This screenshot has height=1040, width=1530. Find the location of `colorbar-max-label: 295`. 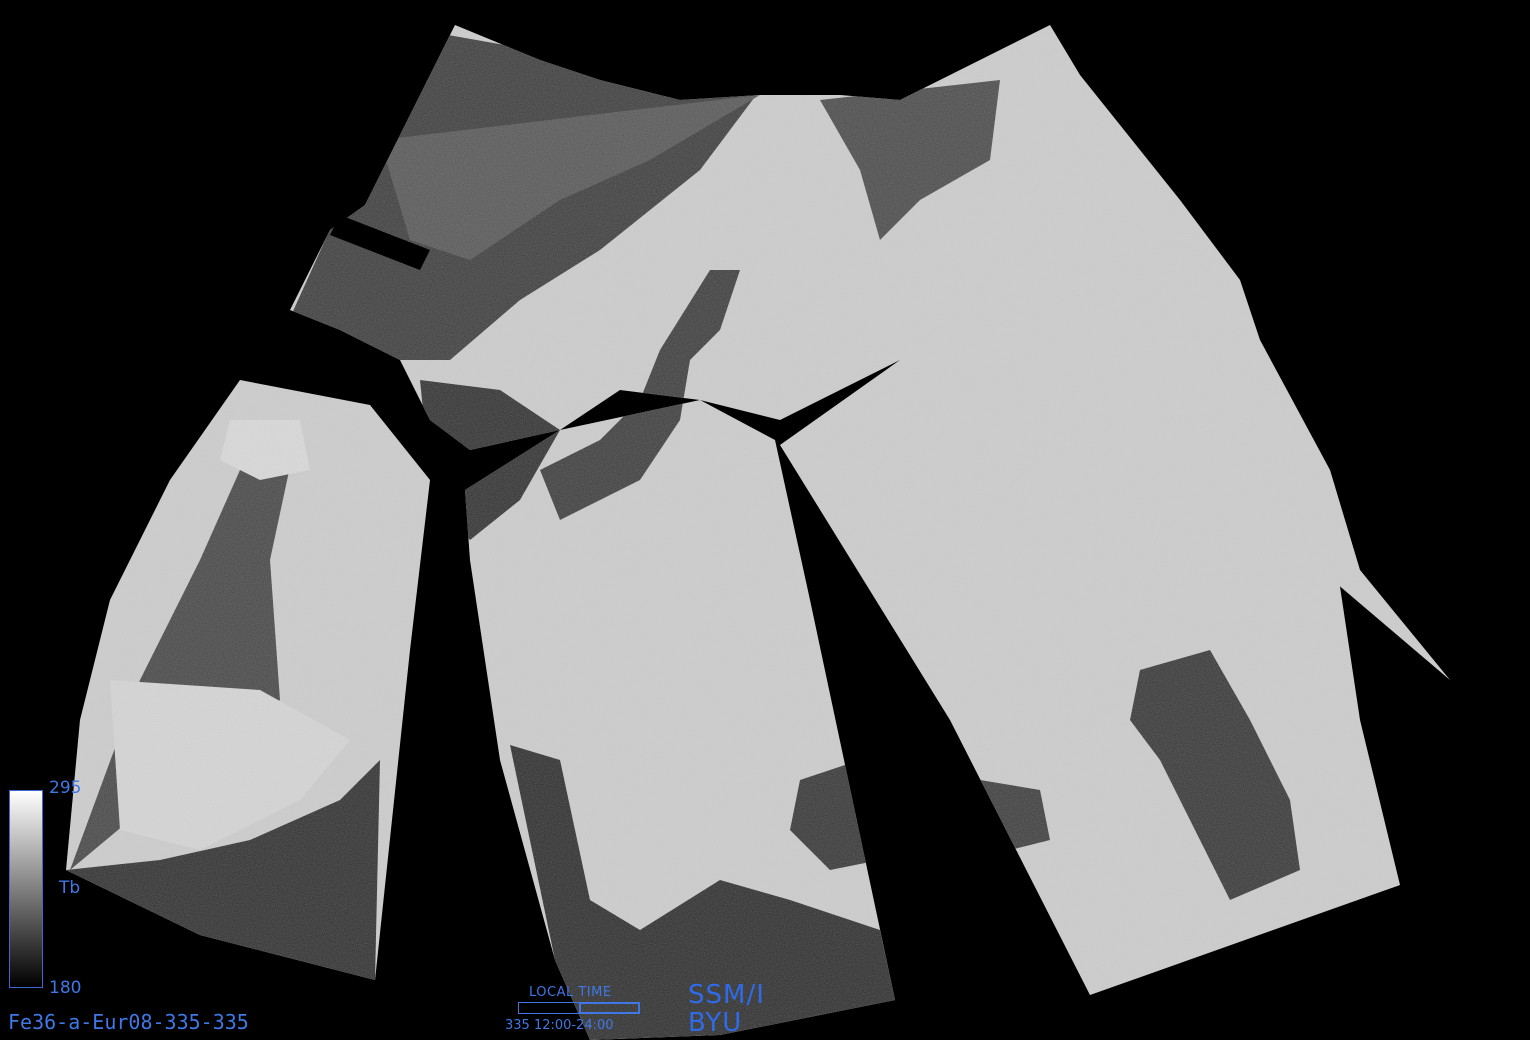

colorbar-max-label: 295 is located at coordinates (65, 788).